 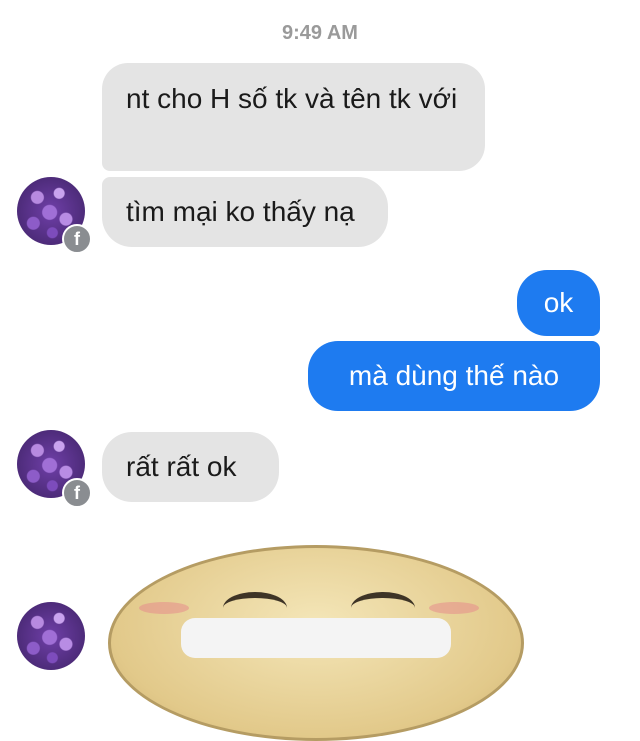 What do you see at coordinates (190, 467) in the screenshot?
I see `incoming-message-bubble: rất rất ok` at bounding box center [190, 467].